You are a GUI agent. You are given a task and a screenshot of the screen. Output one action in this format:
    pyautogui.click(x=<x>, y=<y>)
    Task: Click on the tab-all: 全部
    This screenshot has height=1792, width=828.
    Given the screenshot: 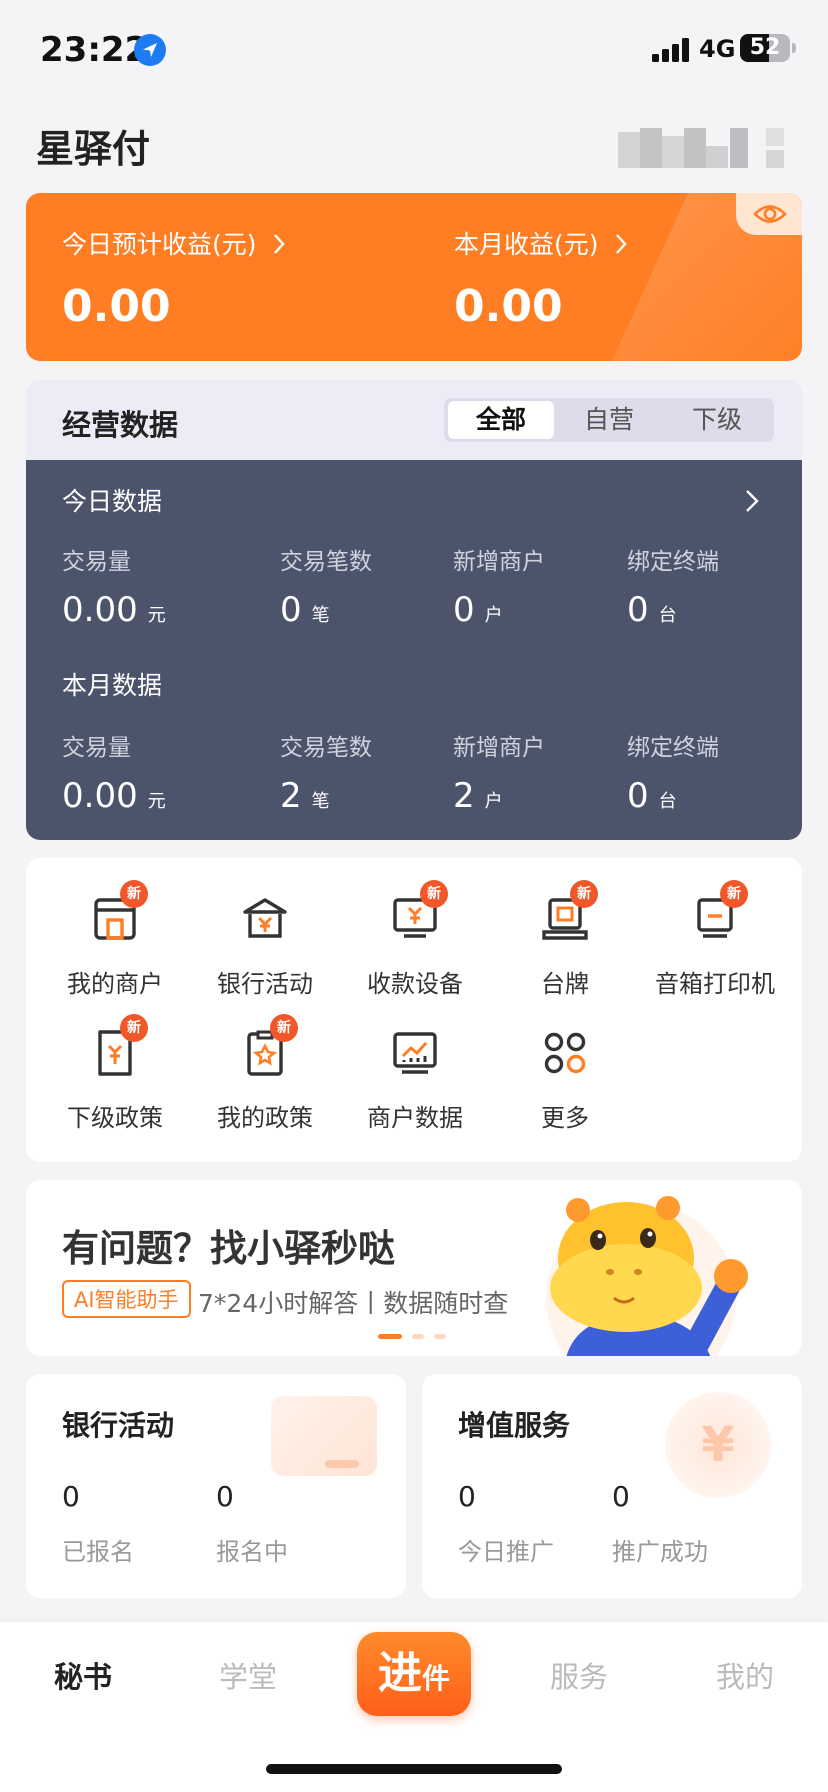 What is the action you would take?
    pyautogui.click(x=501, y=420)
    